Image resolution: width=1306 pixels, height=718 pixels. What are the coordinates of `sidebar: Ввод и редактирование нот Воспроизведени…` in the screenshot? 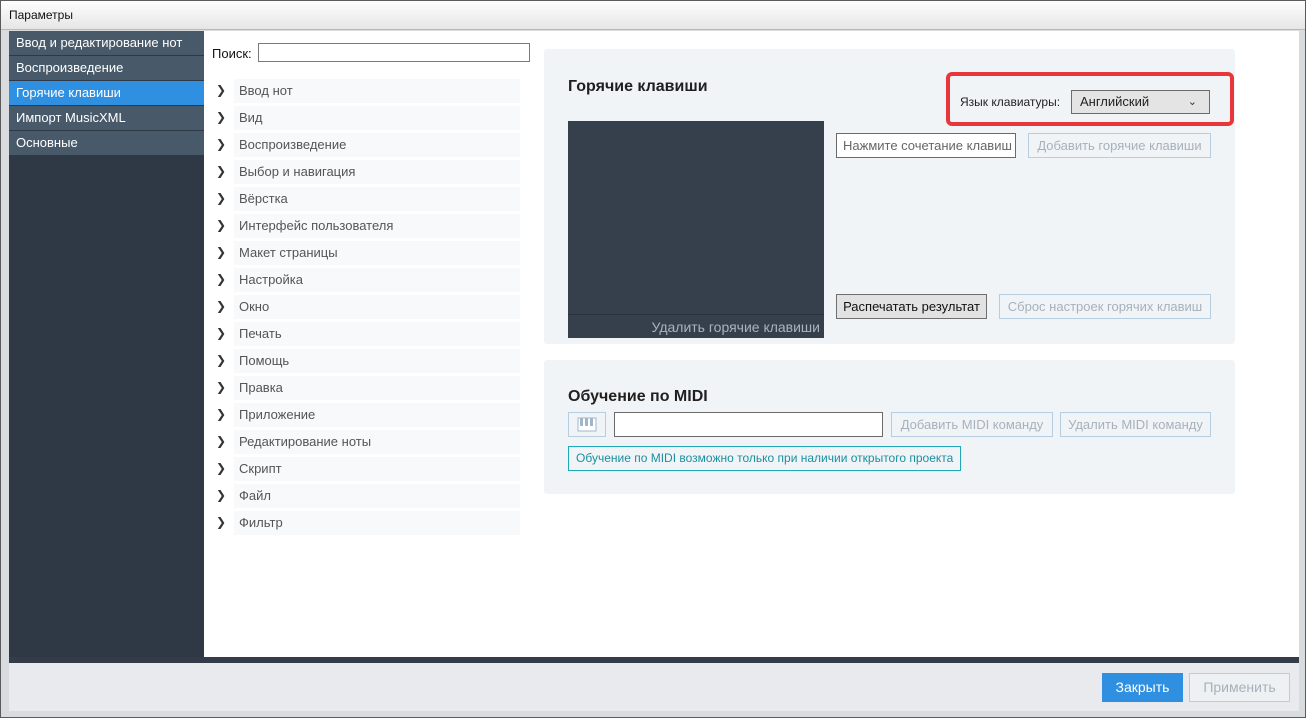 It's located at (106, 344).